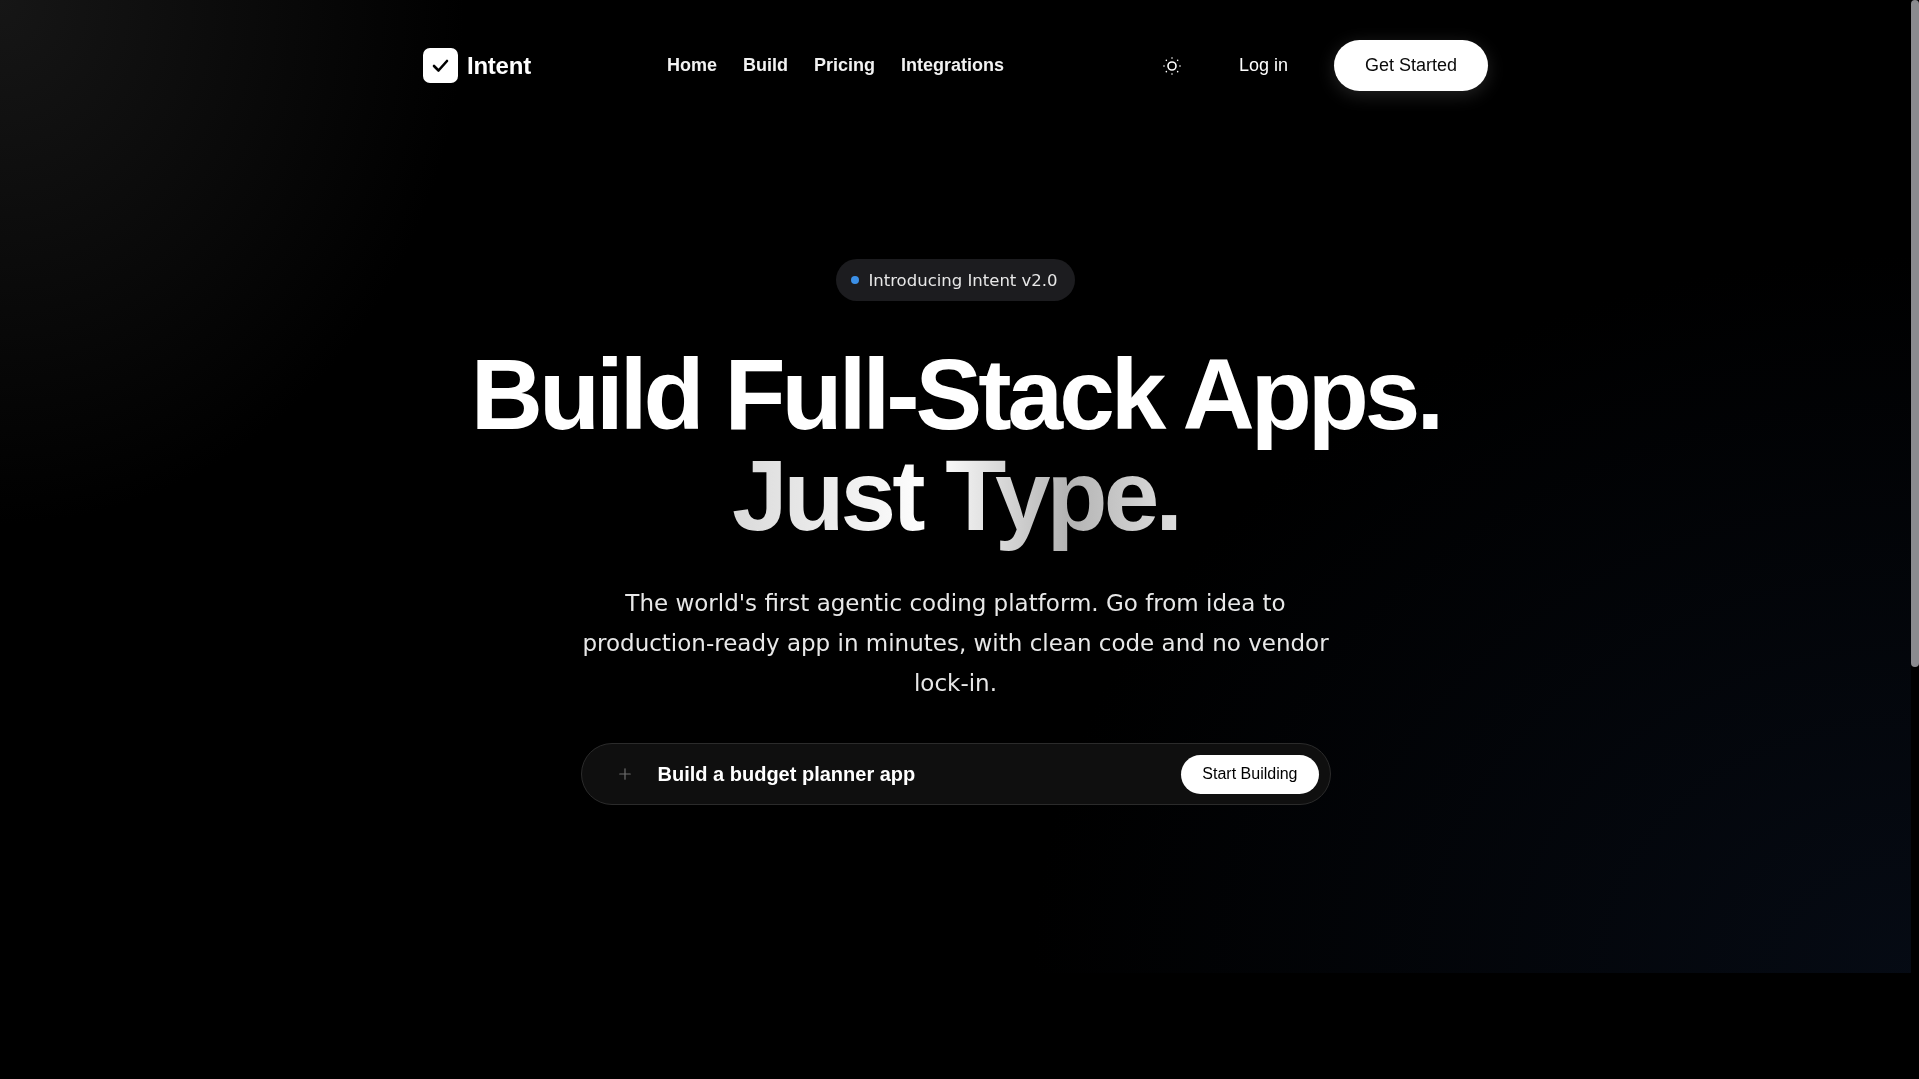 This screenshot has width=1919, height=1079. Describe the element at coordinates (955, 774) in the screenshot. I see `prompt-field: Build a budget planner app Start Building` at that location.